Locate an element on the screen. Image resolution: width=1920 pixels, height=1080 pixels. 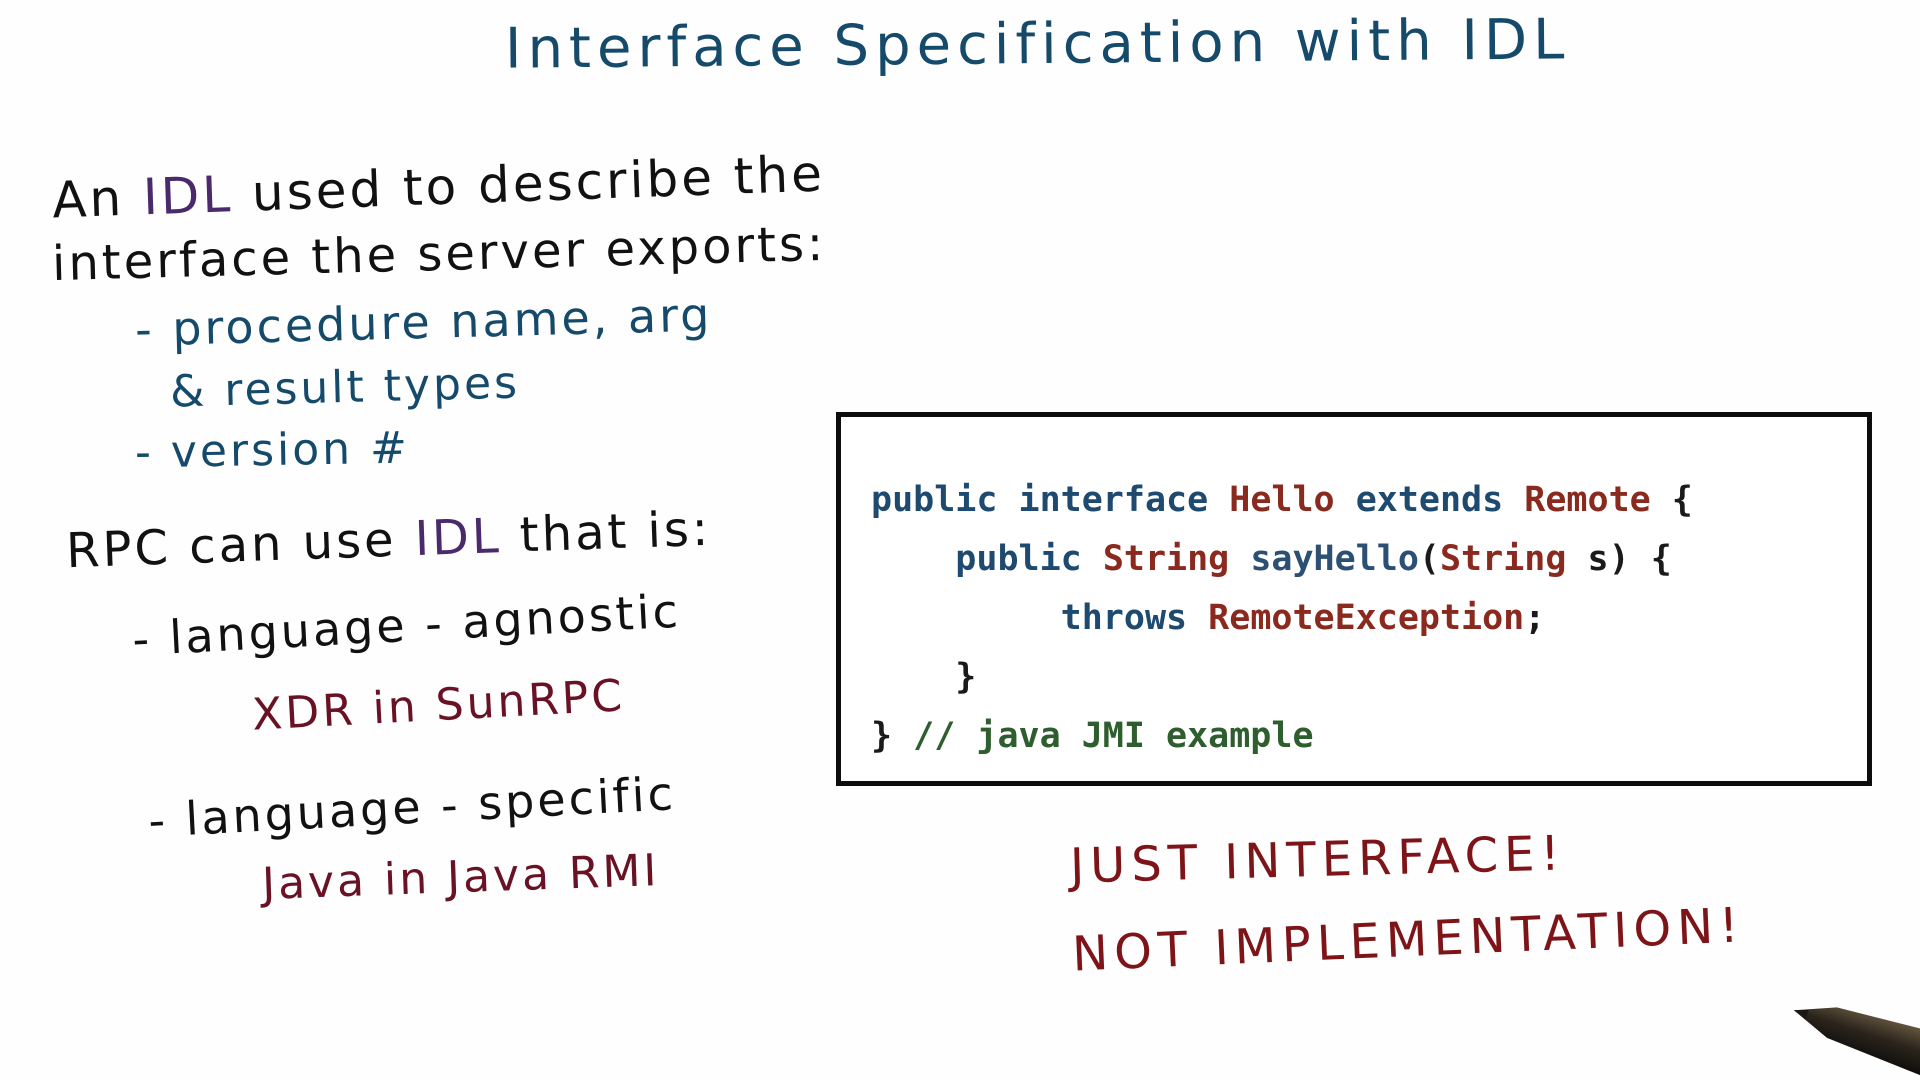
note-line-5: - version # is located at coordinates (272, 450).